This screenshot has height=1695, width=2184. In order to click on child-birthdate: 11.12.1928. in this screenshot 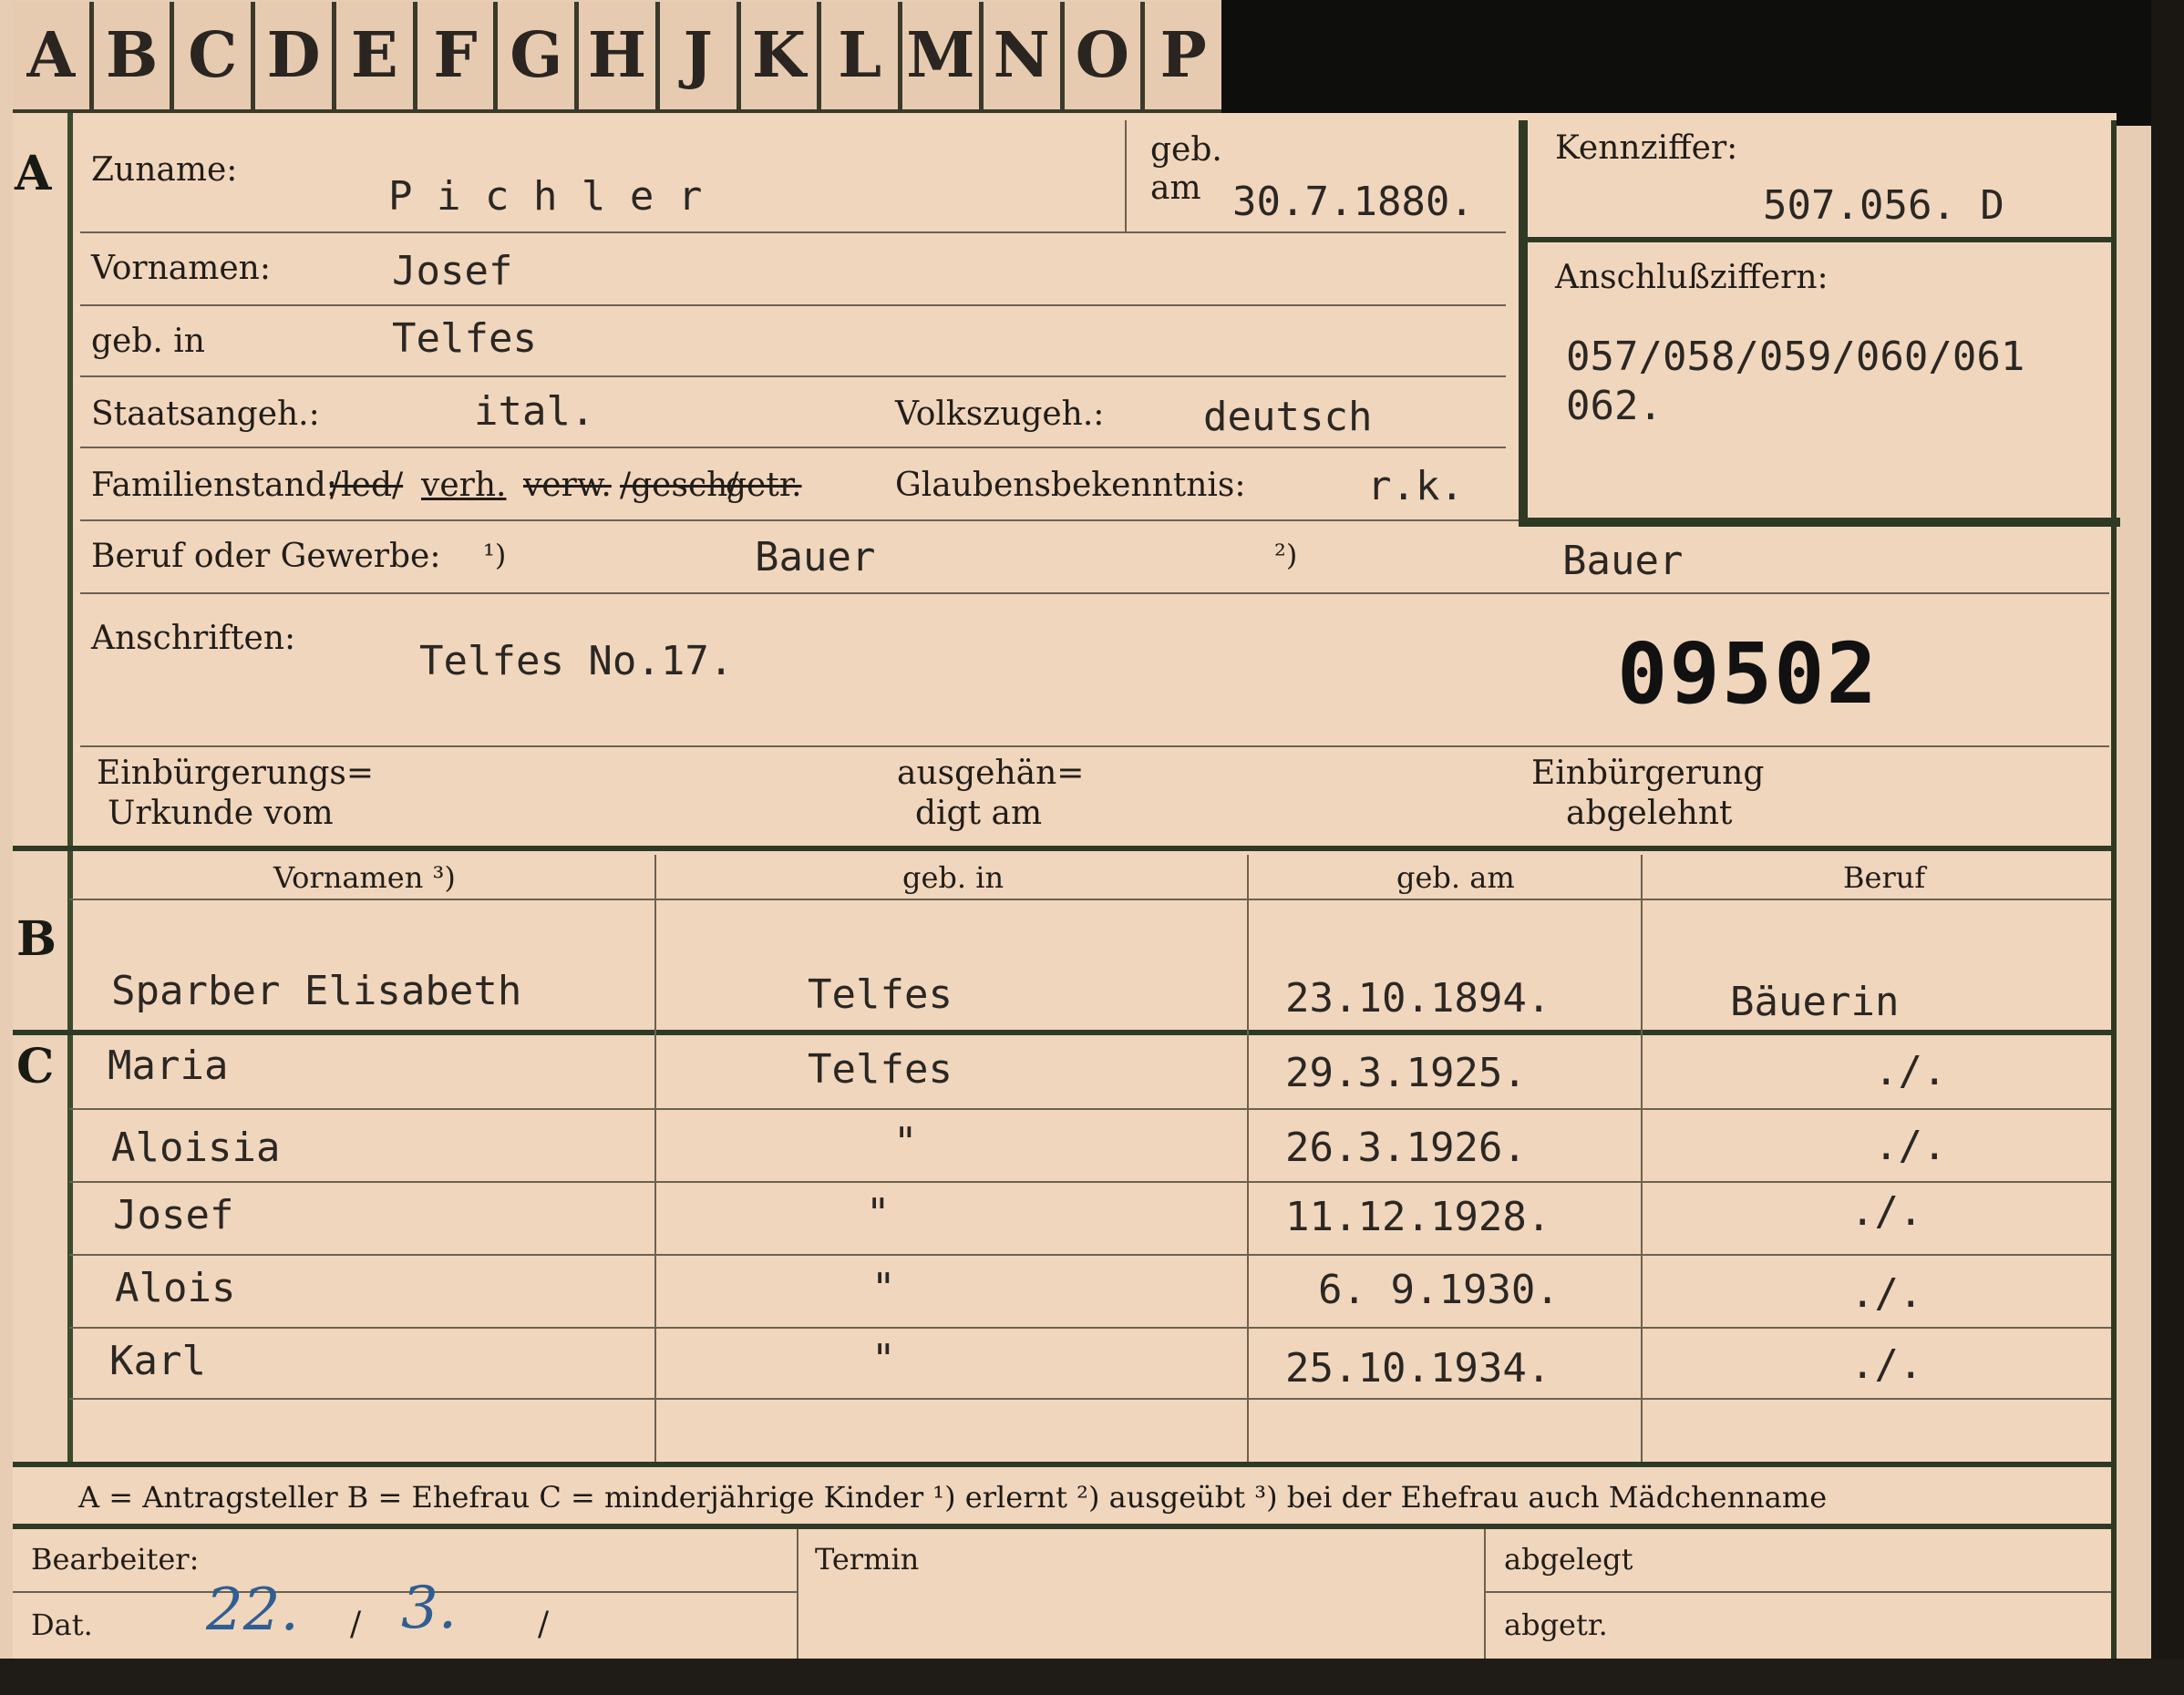, I will do `click(1418, 1217)`.